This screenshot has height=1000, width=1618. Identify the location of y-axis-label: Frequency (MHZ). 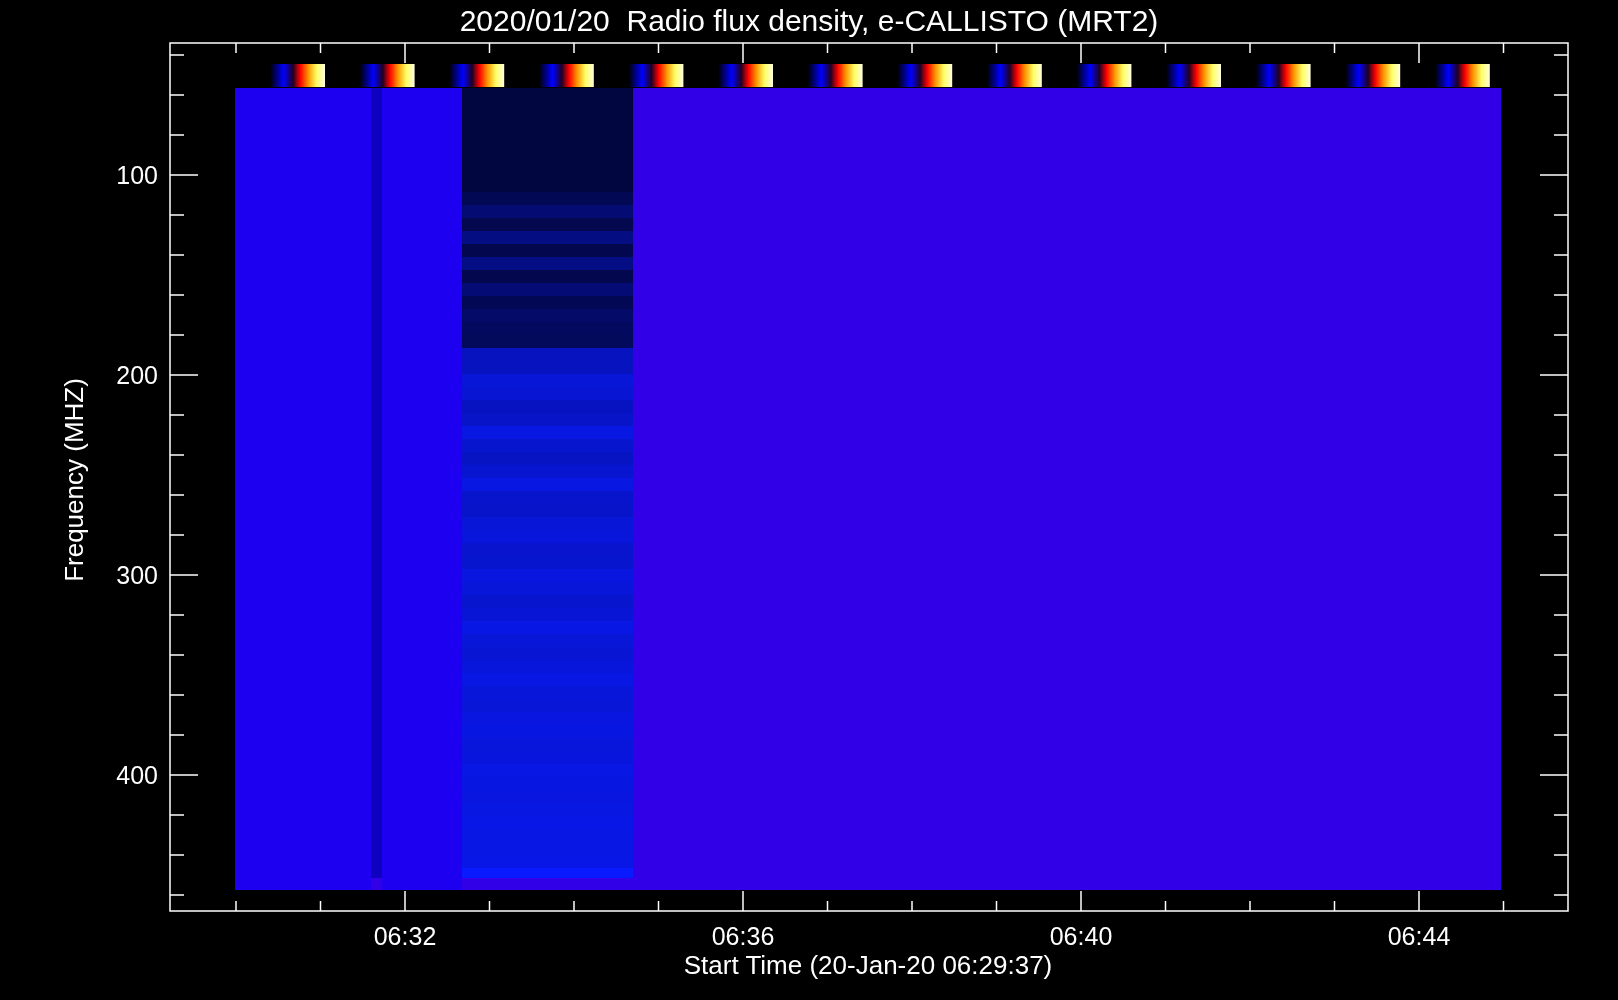
(74, 480).